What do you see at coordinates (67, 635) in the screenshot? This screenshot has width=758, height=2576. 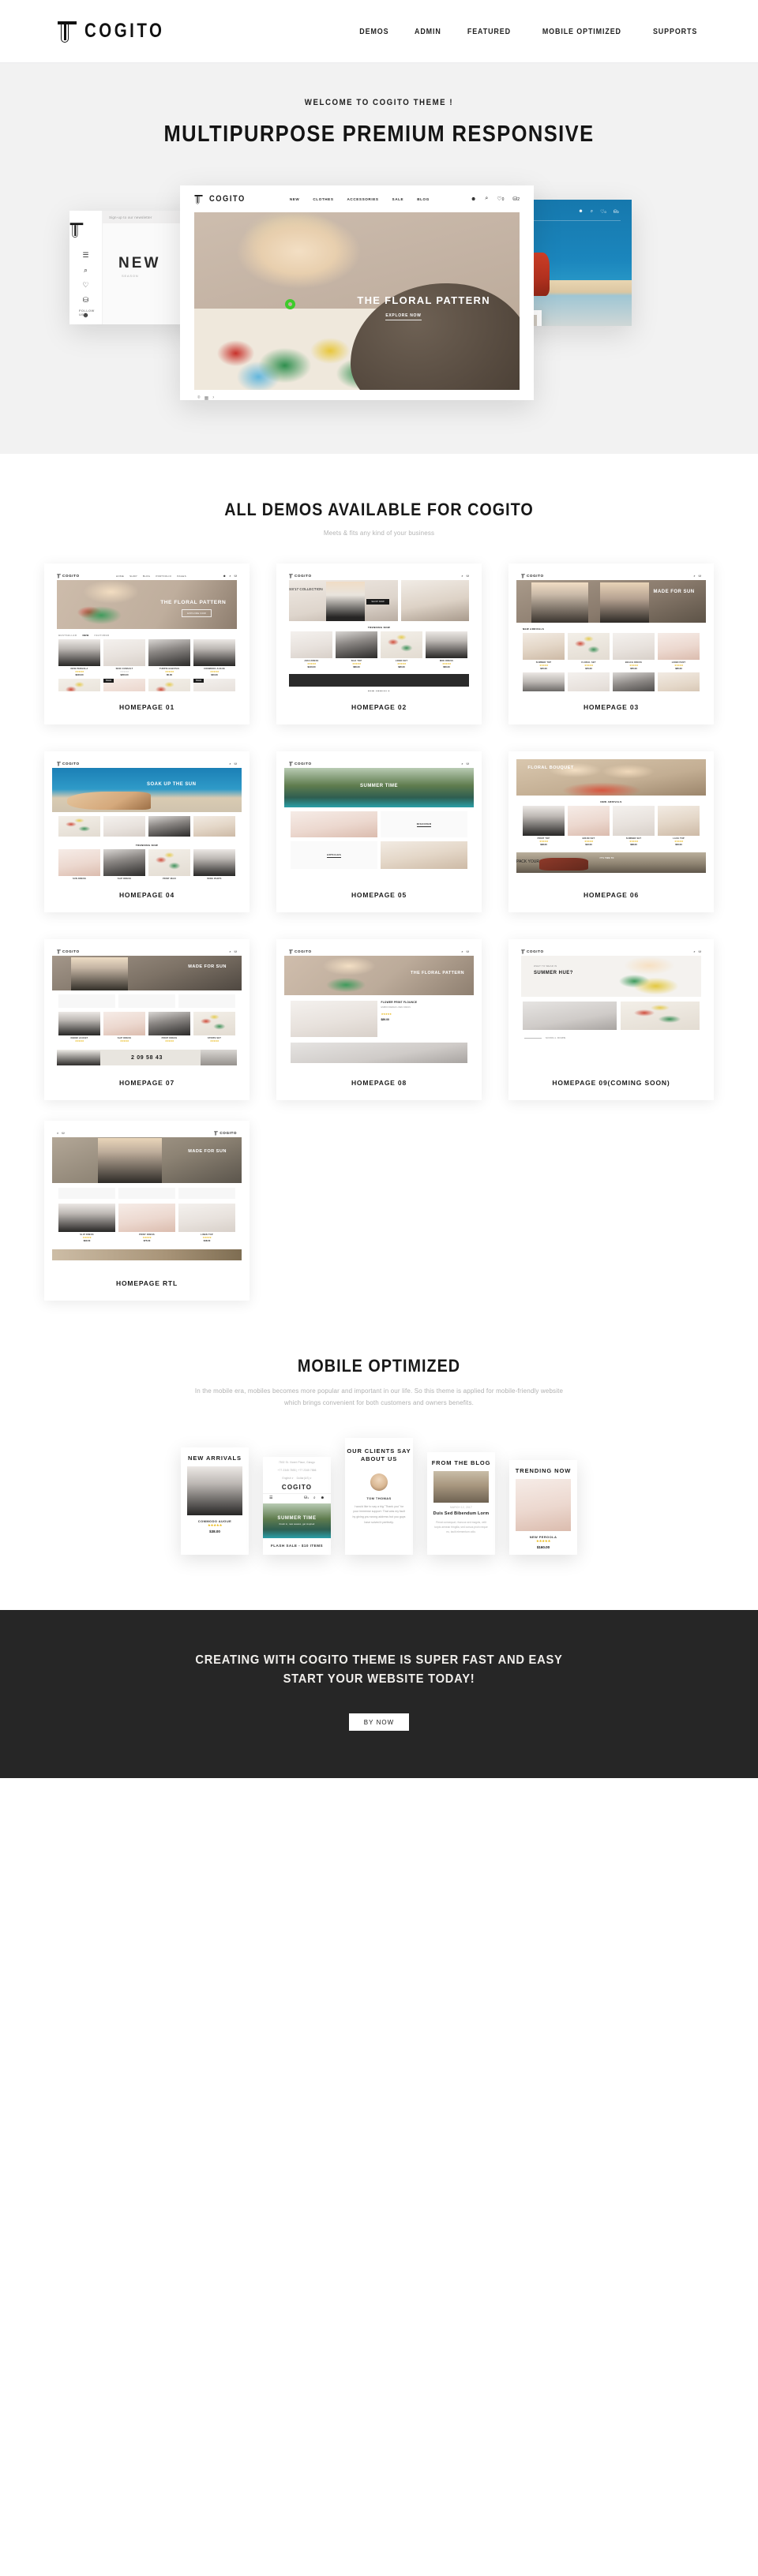 I see `tab-bestseller: BESTSELLER` at bounding box center [67, 635].